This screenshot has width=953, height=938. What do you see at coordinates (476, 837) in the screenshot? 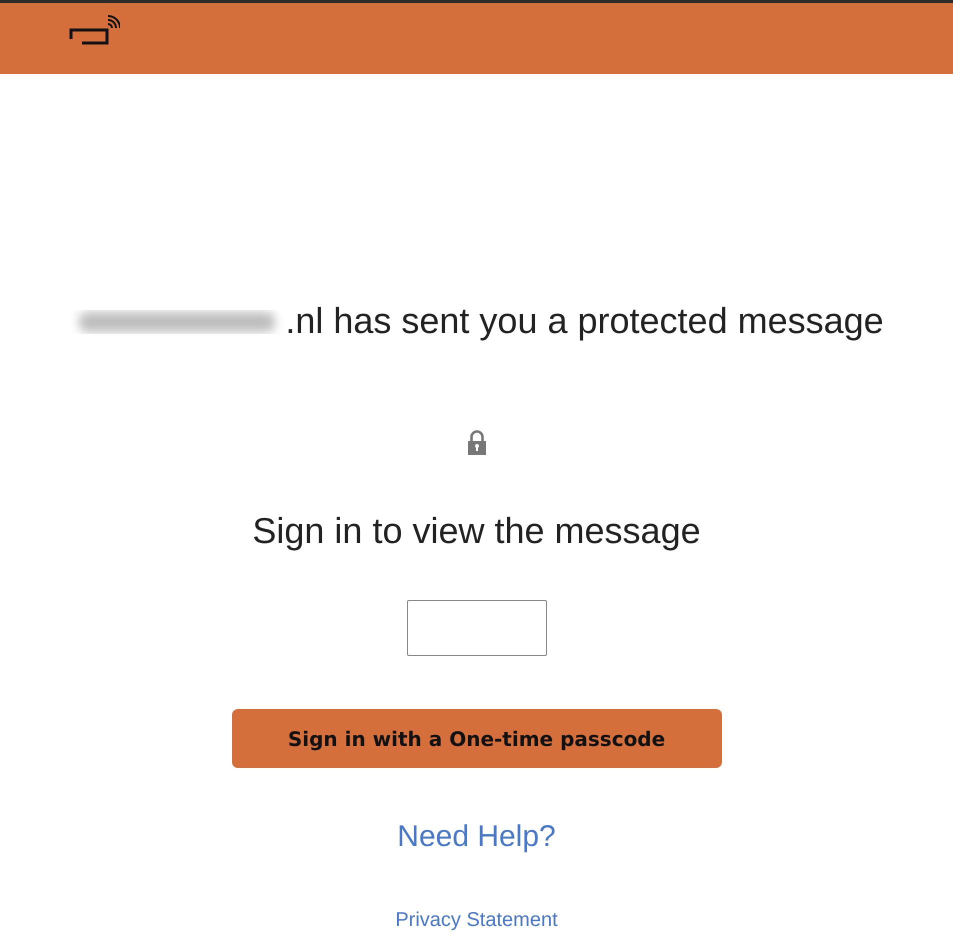
I see `need-help-link: Need Help?` at bounding box center [476, 837].